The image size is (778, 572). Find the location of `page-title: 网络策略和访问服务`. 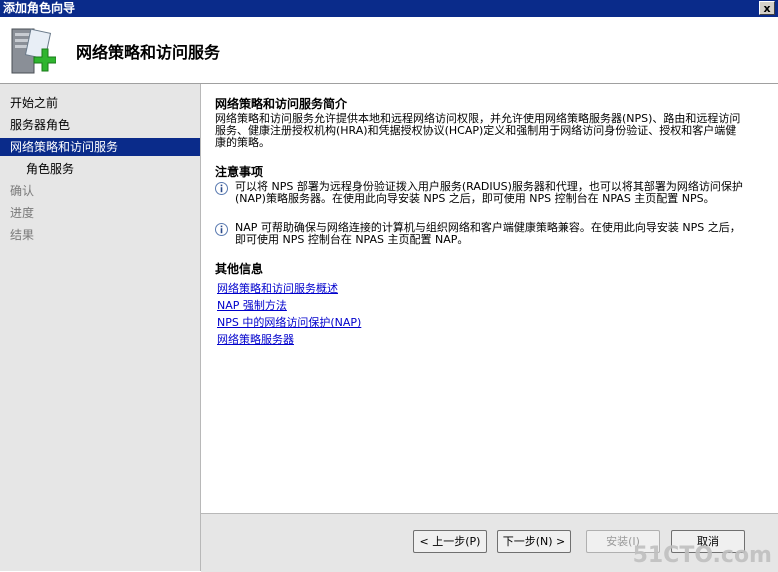

page-title: 网络策略和访问服务 is located at coordinates (148, 52).